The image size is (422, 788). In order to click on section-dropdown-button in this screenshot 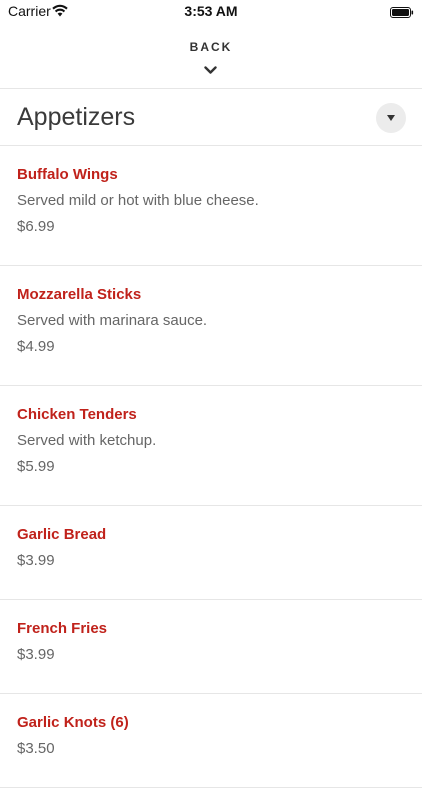, I will do `click(391, 118)`.